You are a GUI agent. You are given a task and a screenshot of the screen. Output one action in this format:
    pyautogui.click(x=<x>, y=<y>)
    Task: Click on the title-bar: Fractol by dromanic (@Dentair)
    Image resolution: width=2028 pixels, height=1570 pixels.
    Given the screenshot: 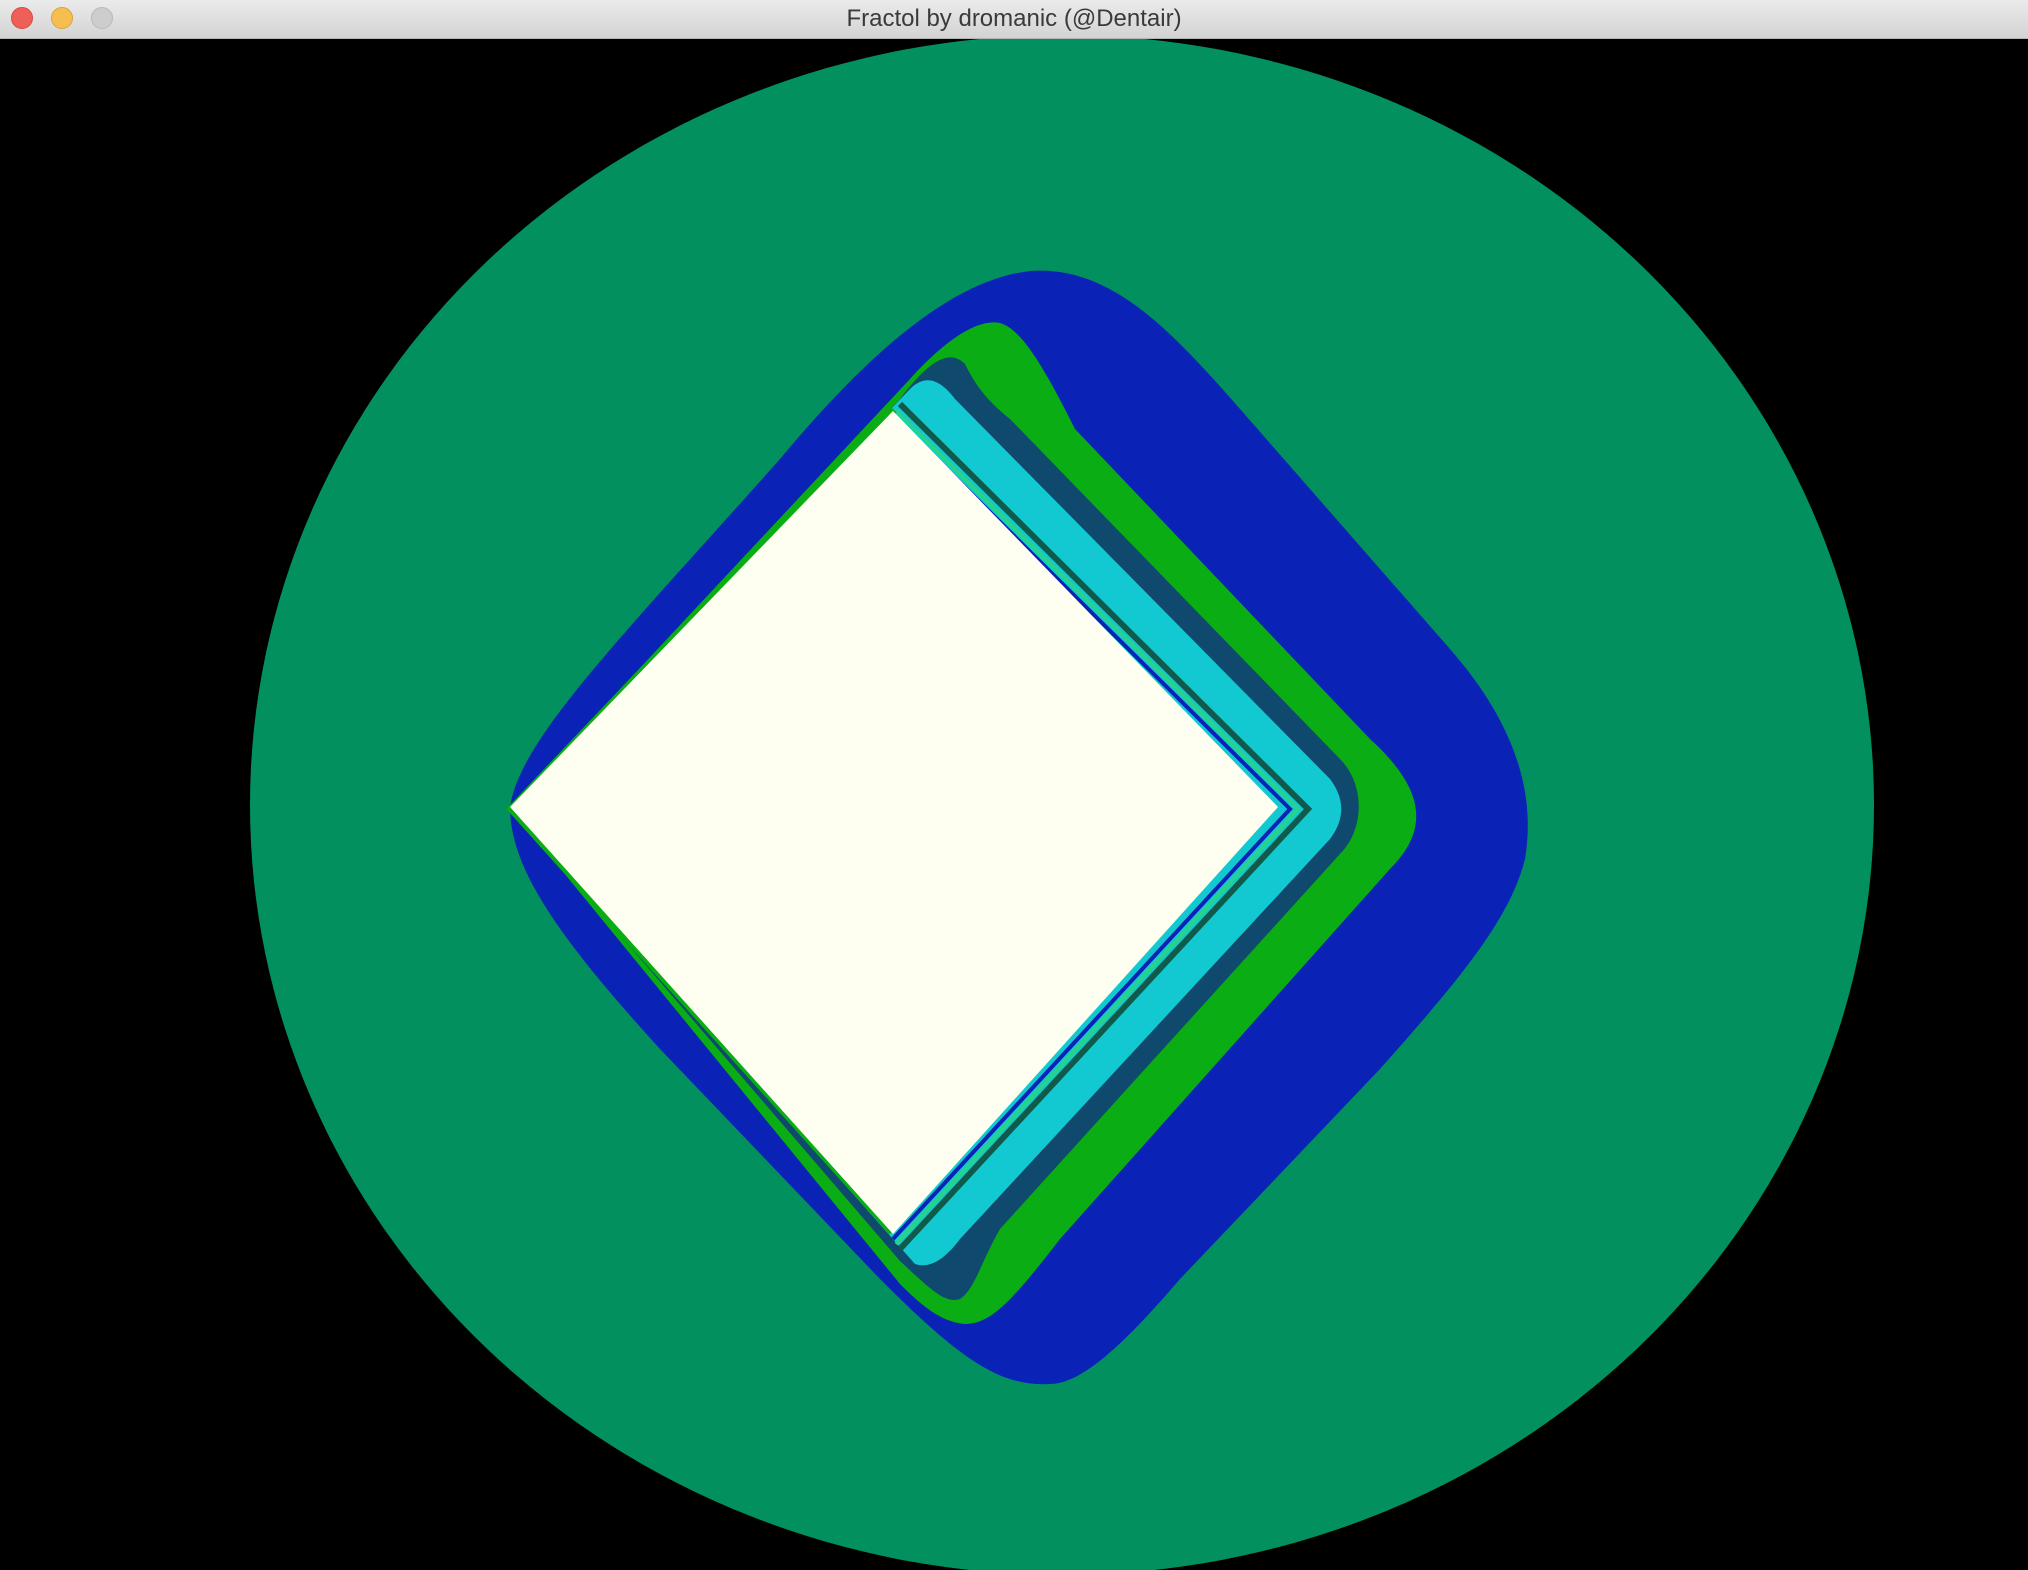 What is the action you would take?
    pyautogui.click(x=1014, y=19)
    